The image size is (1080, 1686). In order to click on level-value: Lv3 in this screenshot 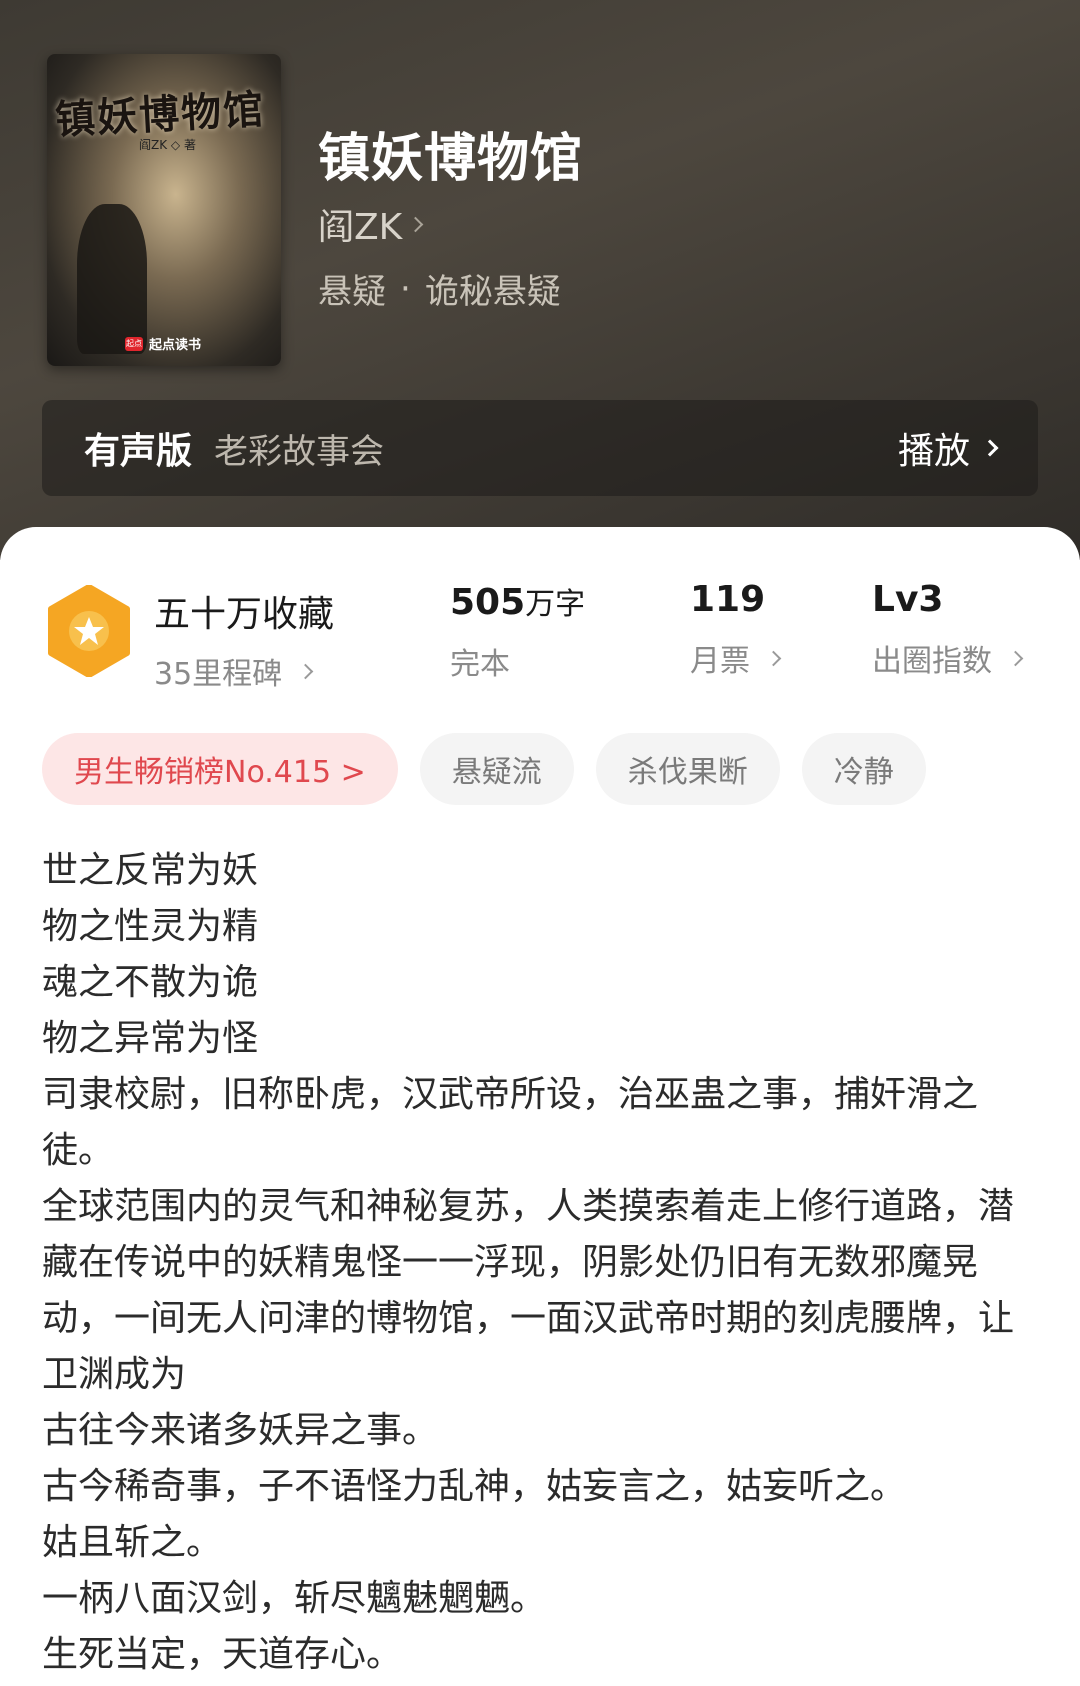, I will do `click(908, 599)`.